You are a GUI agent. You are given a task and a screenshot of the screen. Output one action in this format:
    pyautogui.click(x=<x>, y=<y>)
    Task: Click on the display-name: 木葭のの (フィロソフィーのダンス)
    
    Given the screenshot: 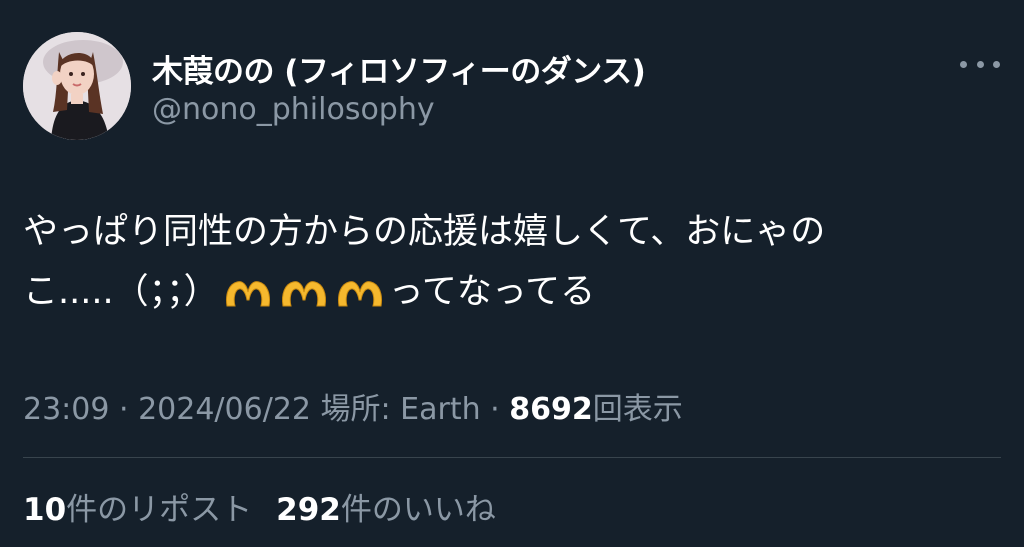 What is the action you would take?
    pyautogui.click(x=399, y=68)
    